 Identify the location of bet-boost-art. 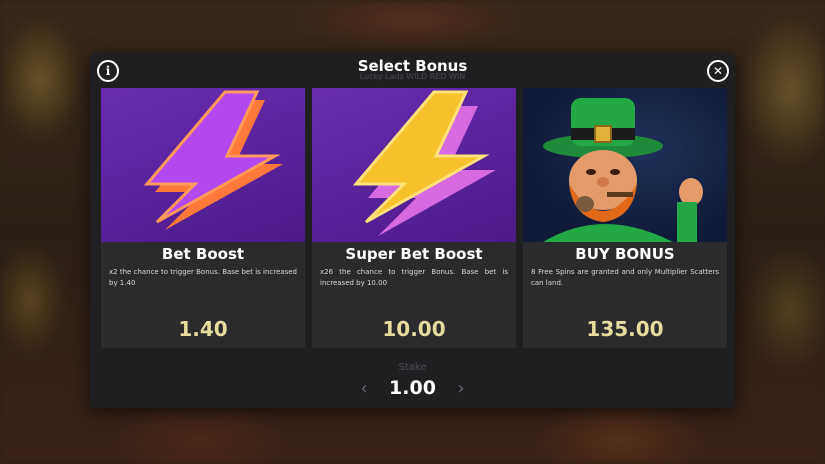
(203, 165).